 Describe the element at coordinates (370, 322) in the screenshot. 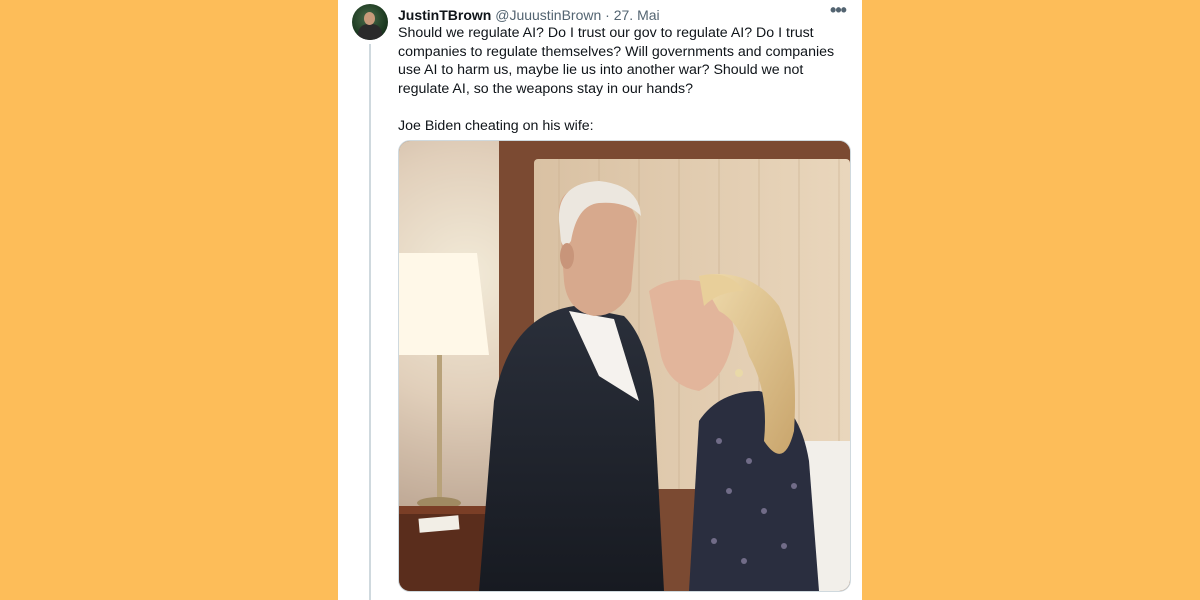

I see `thread-line` at that location.